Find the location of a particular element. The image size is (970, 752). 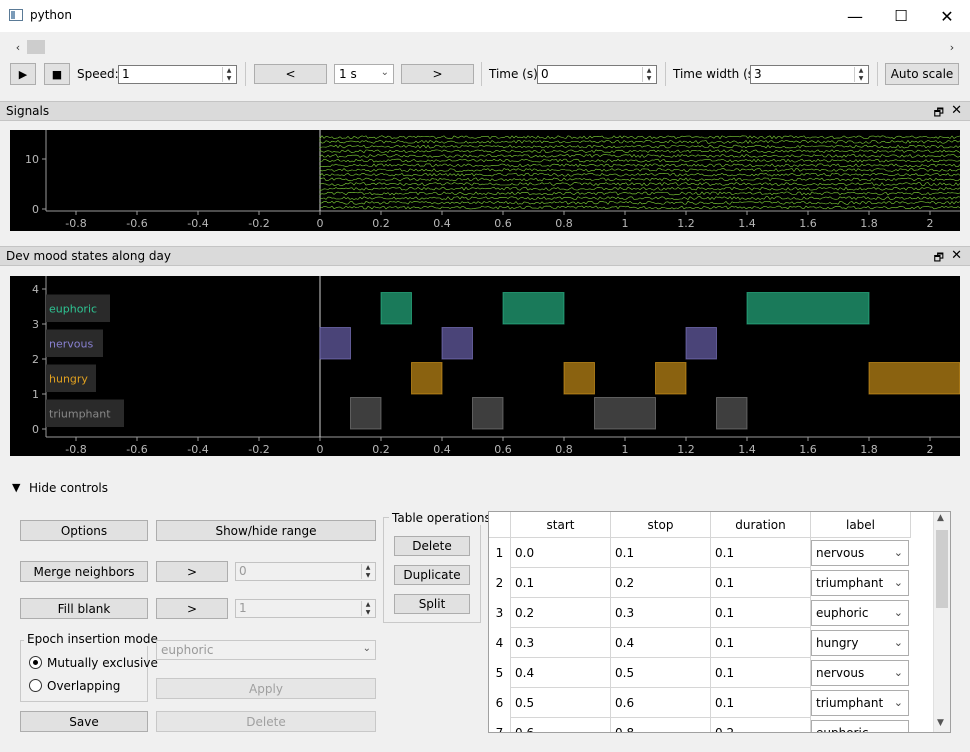

auto-scale-button: Auto scale is located at coordinates (922, 74).